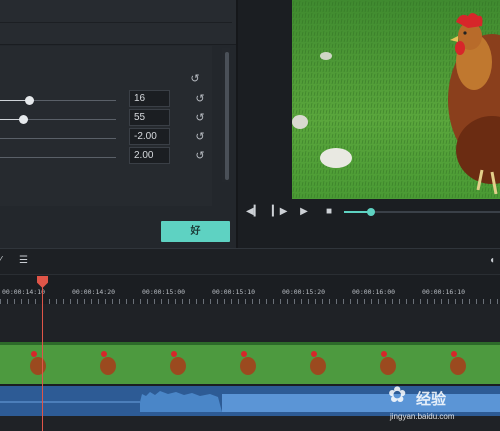 The height and width of the screenshot is (431, 500). What do you see at coordinates (329, 212) in the screenshot?
I see `stop-icon: ■` at bounding box center [329, 212].